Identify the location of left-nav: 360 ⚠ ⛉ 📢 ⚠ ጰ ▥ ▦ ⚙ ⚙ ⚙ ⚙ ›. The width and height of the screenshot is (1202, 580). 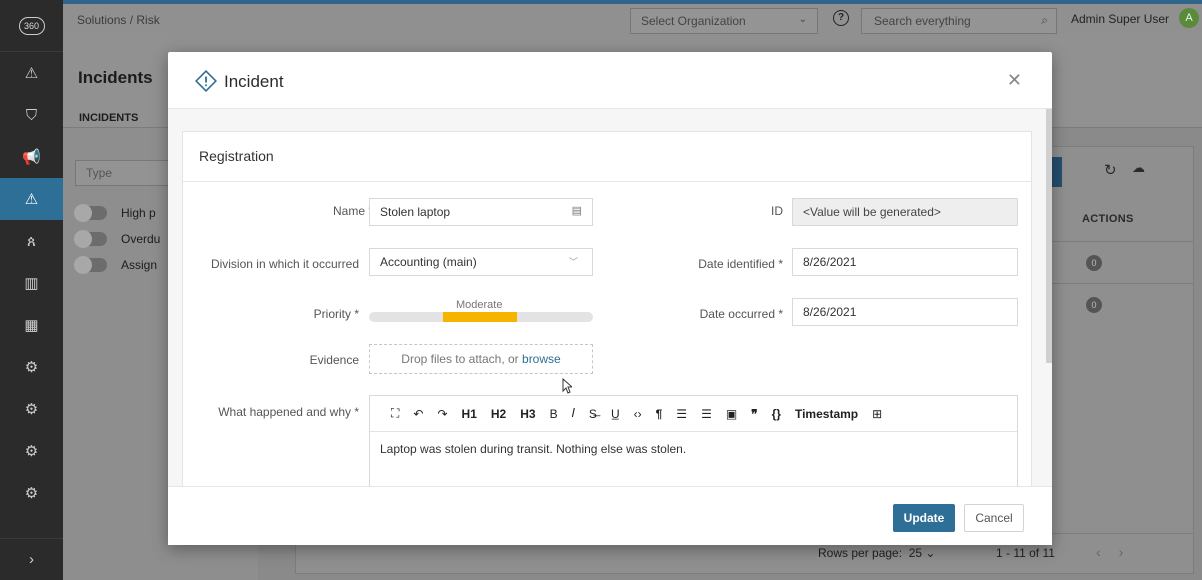
(31, 290).